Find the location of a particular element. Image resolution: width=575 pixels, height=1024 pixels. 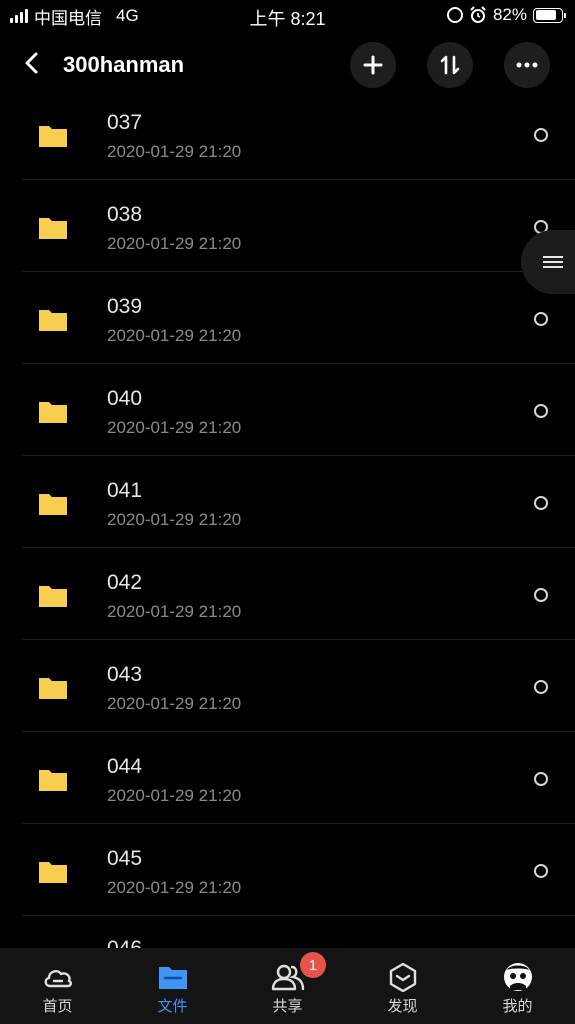

tab-share: 共享 is located at coordinates (287, 986).